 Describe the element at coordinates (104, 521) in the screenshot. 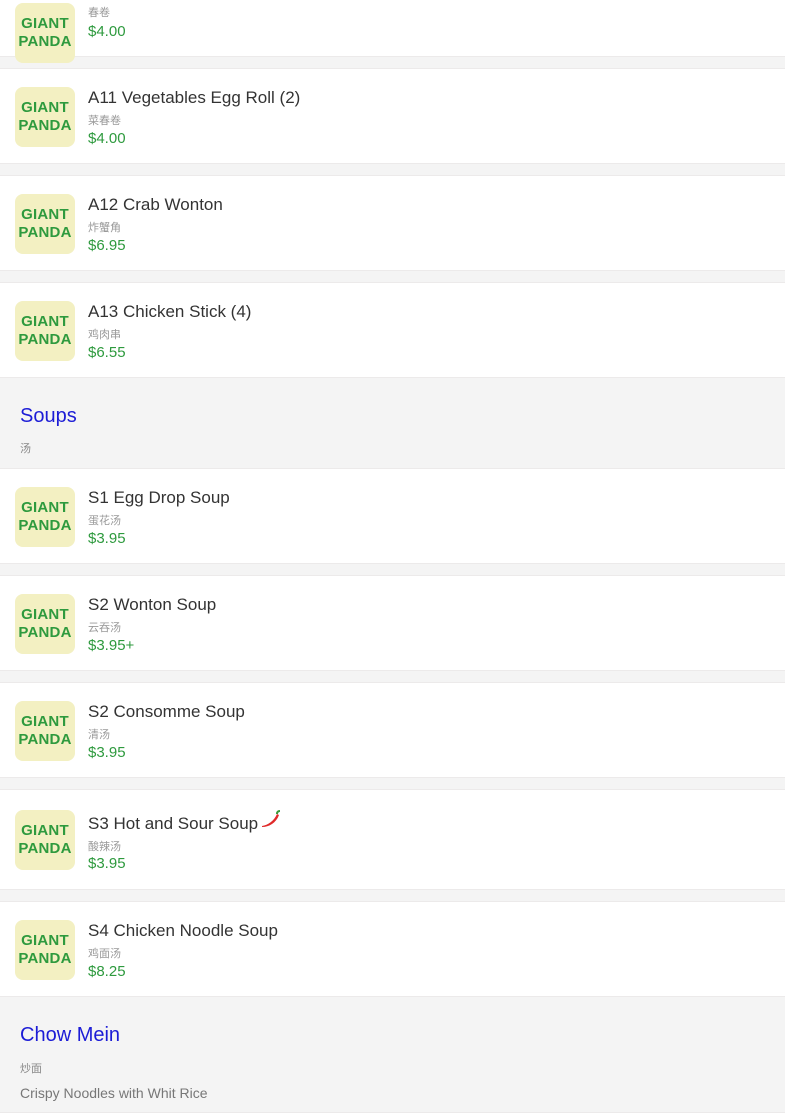

I see `item-chinese-name: 蛋花汤` at that location.